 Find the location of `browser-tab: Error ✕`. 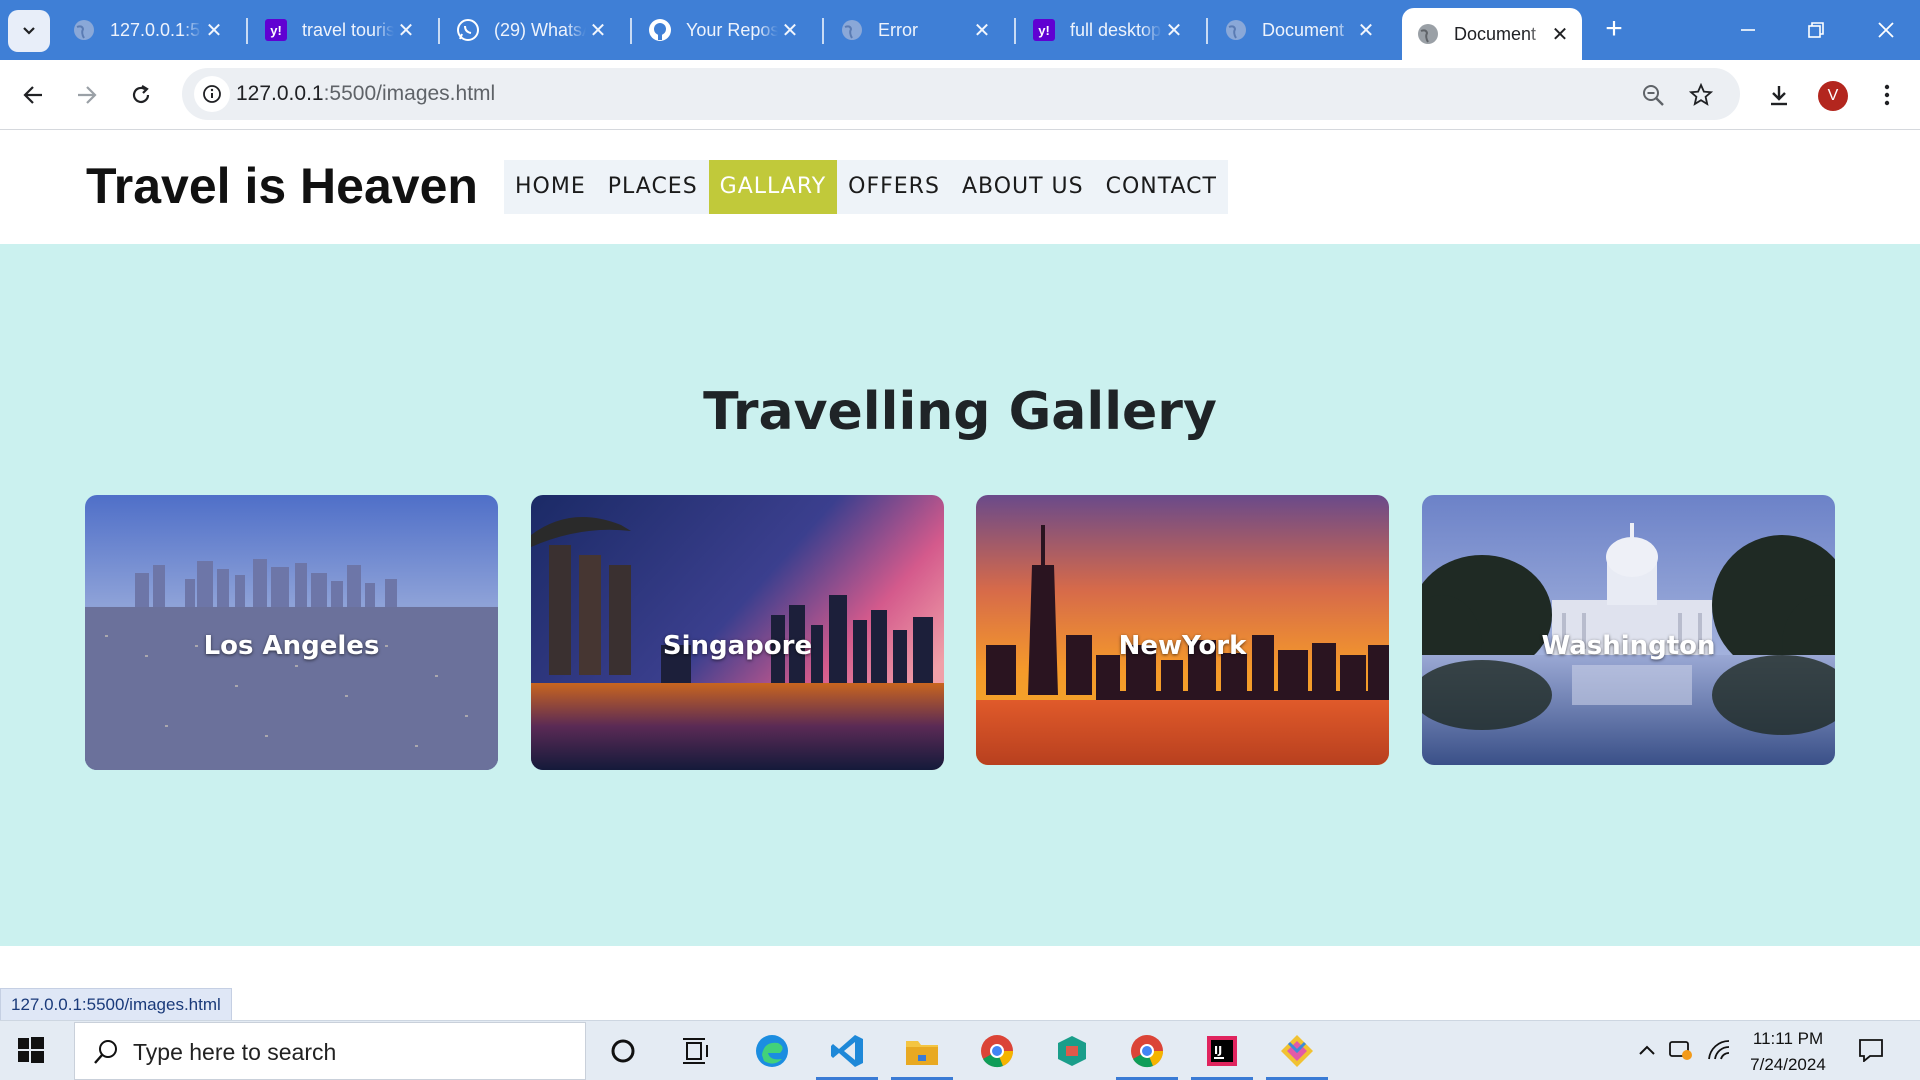

browser-tab: Error ✕ is located at coordinates (915, 30).